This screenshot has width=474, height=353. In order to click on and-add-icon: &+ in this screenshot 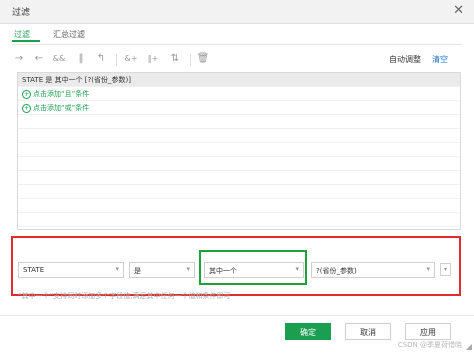, I will do `click(131, 59)`.